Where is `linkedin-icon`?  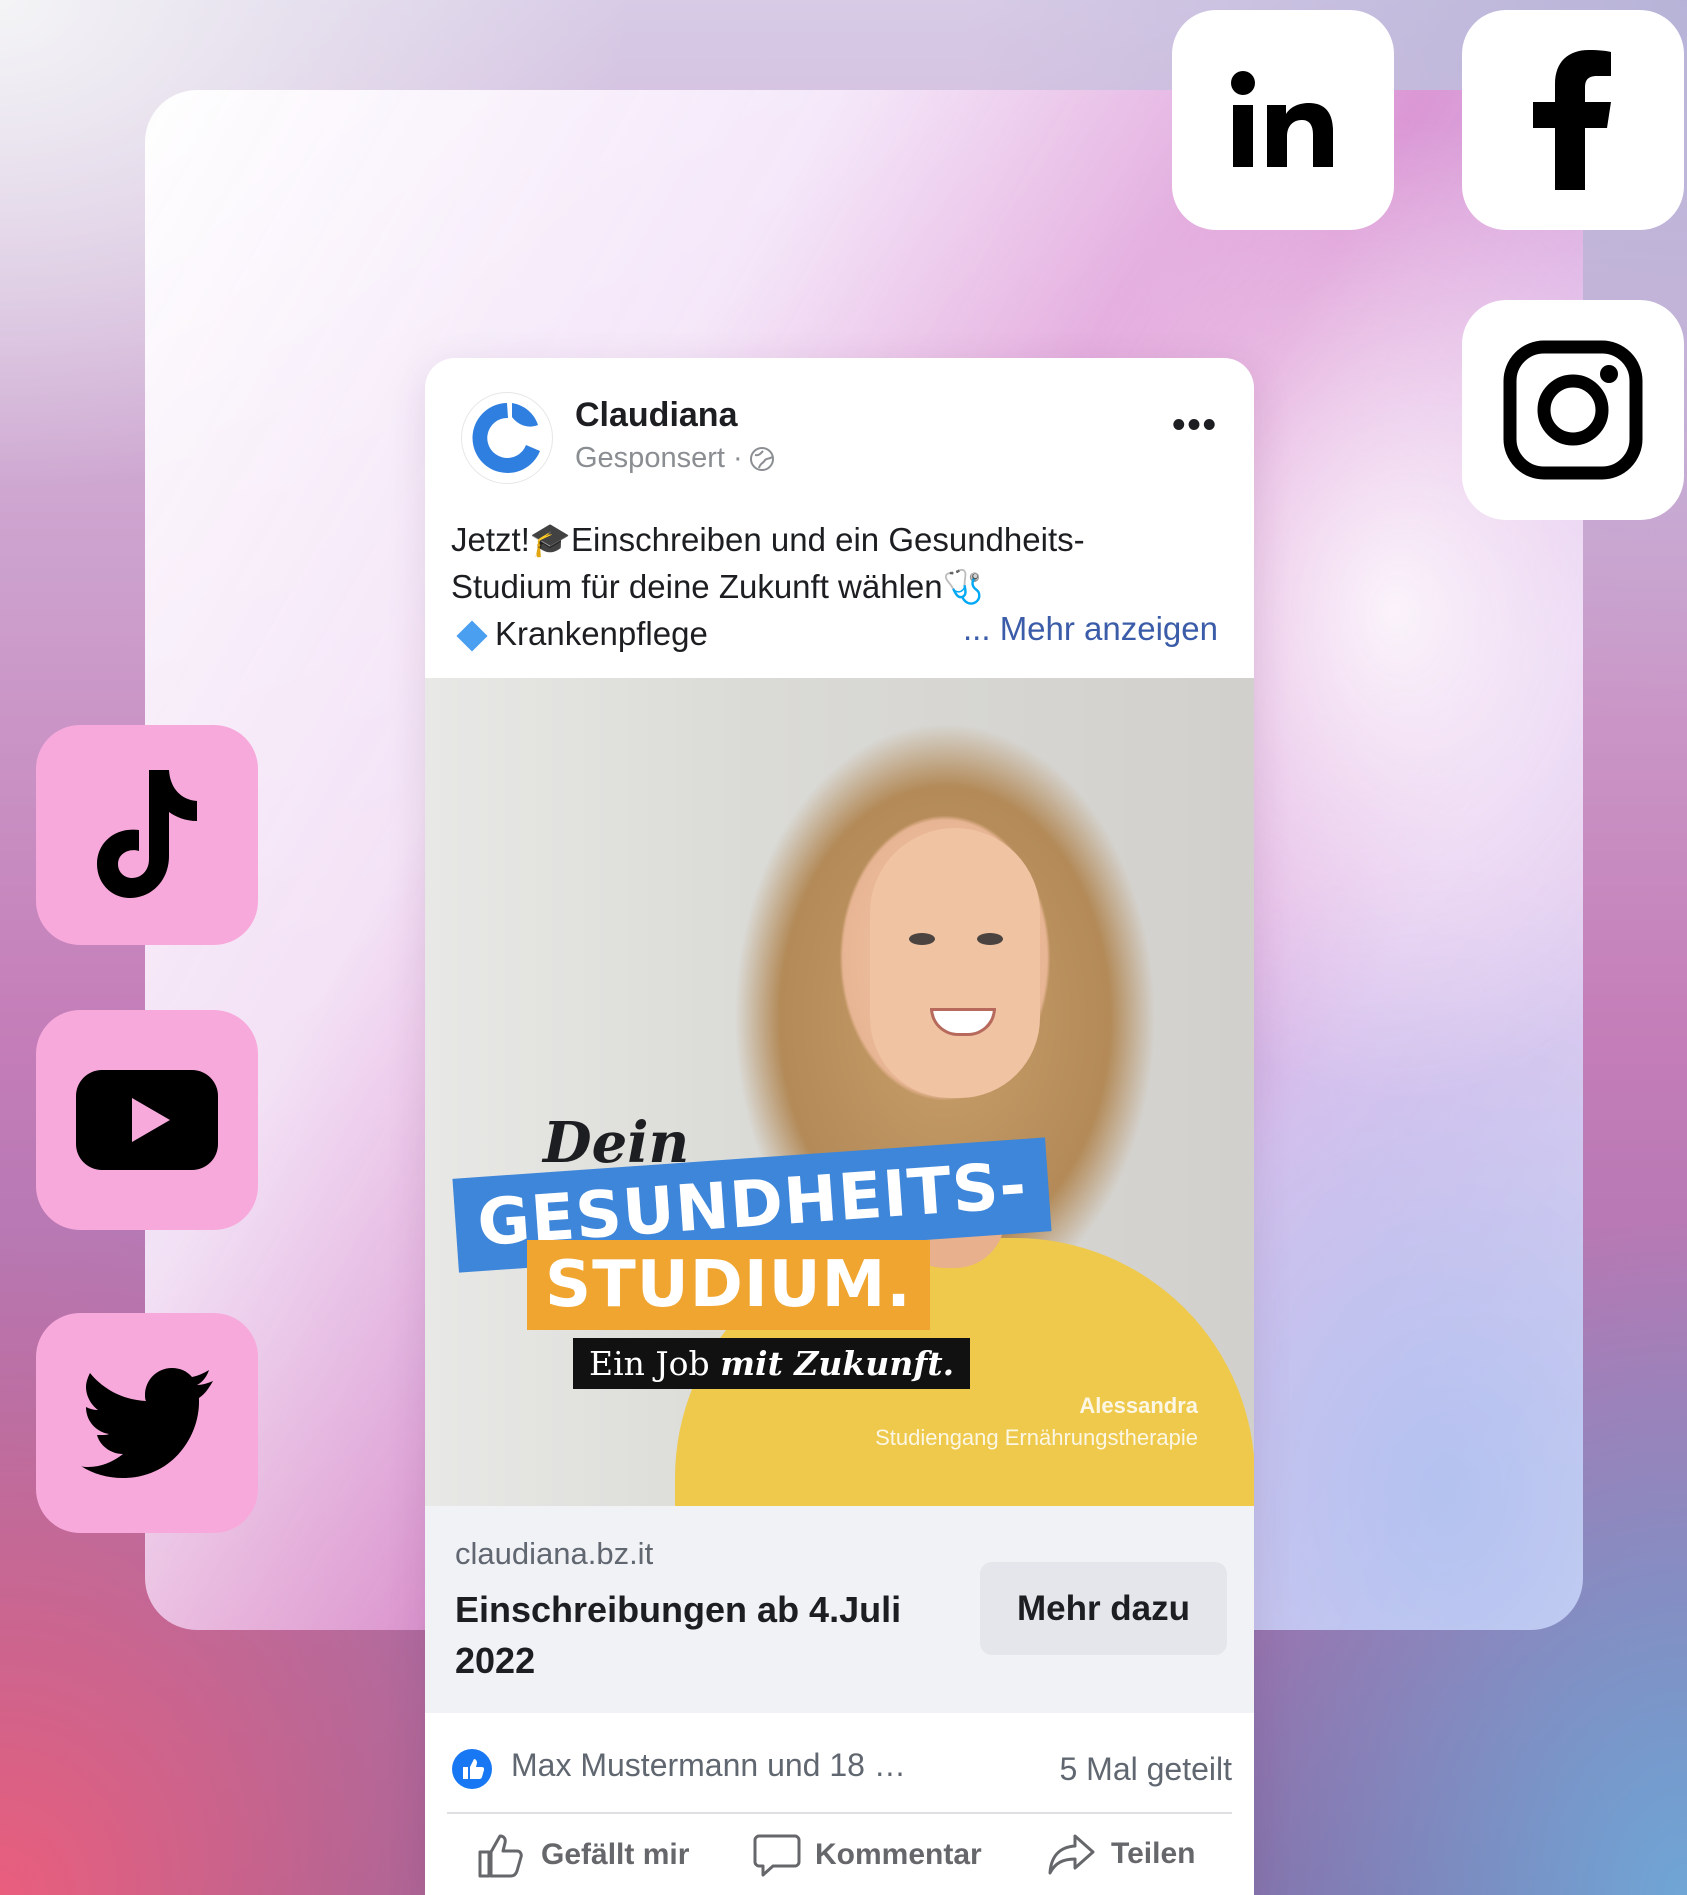 linkedin-icon is located at coordinates (1282, 119).